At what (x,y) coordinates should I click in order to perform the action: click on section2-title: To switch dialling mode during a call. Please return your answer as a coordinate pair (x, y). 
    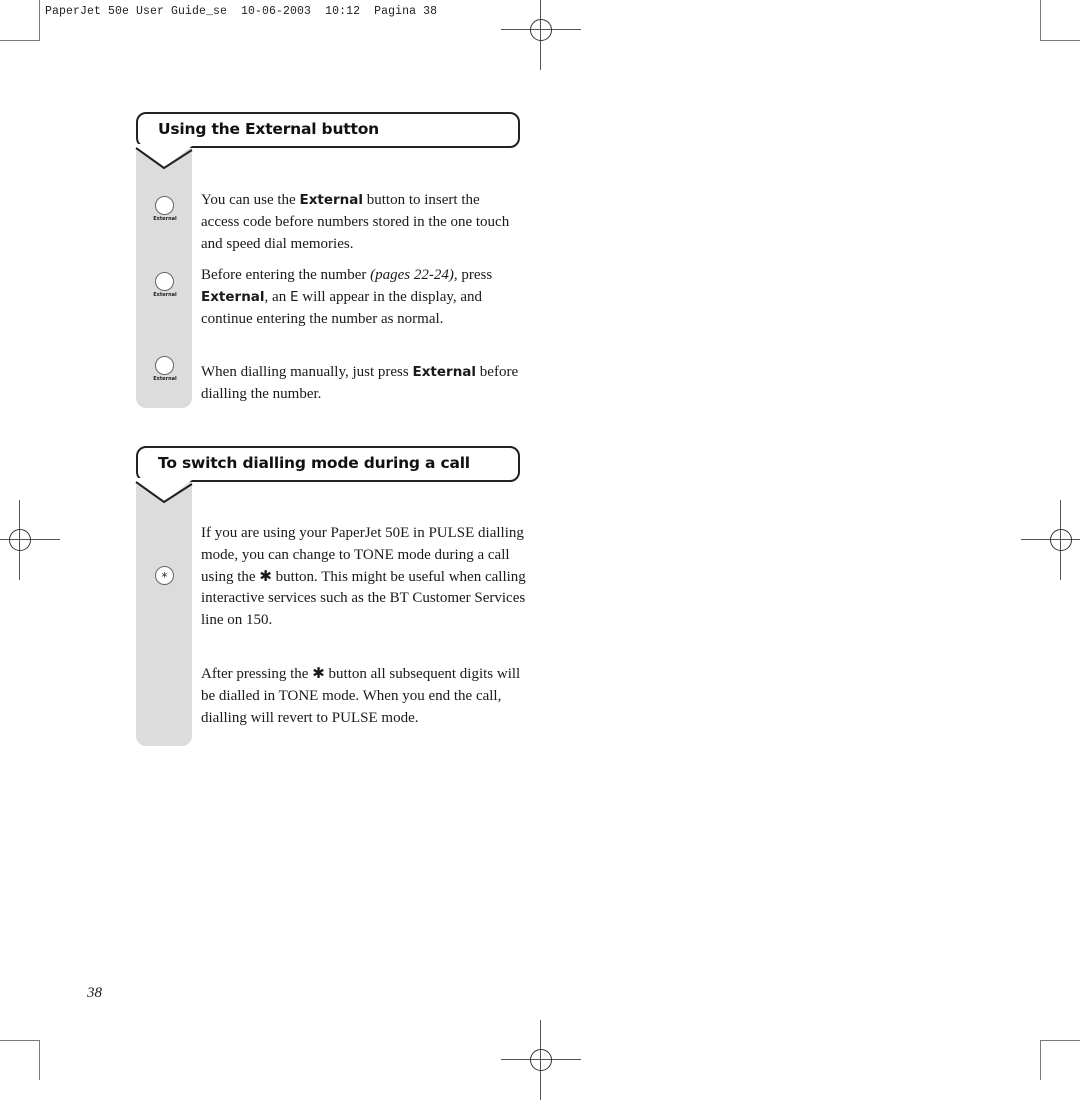
    Looking at the image, I should click on (314, 463).